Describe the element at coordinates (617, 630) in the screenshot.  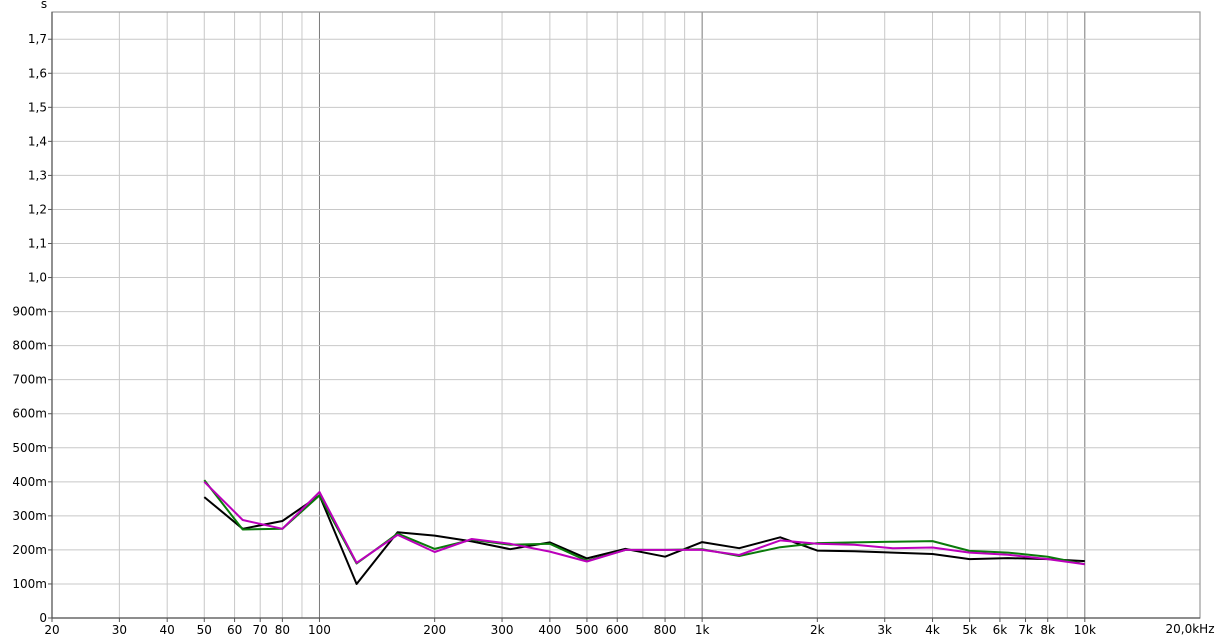
I see `x-tick-label: 600` at that location.